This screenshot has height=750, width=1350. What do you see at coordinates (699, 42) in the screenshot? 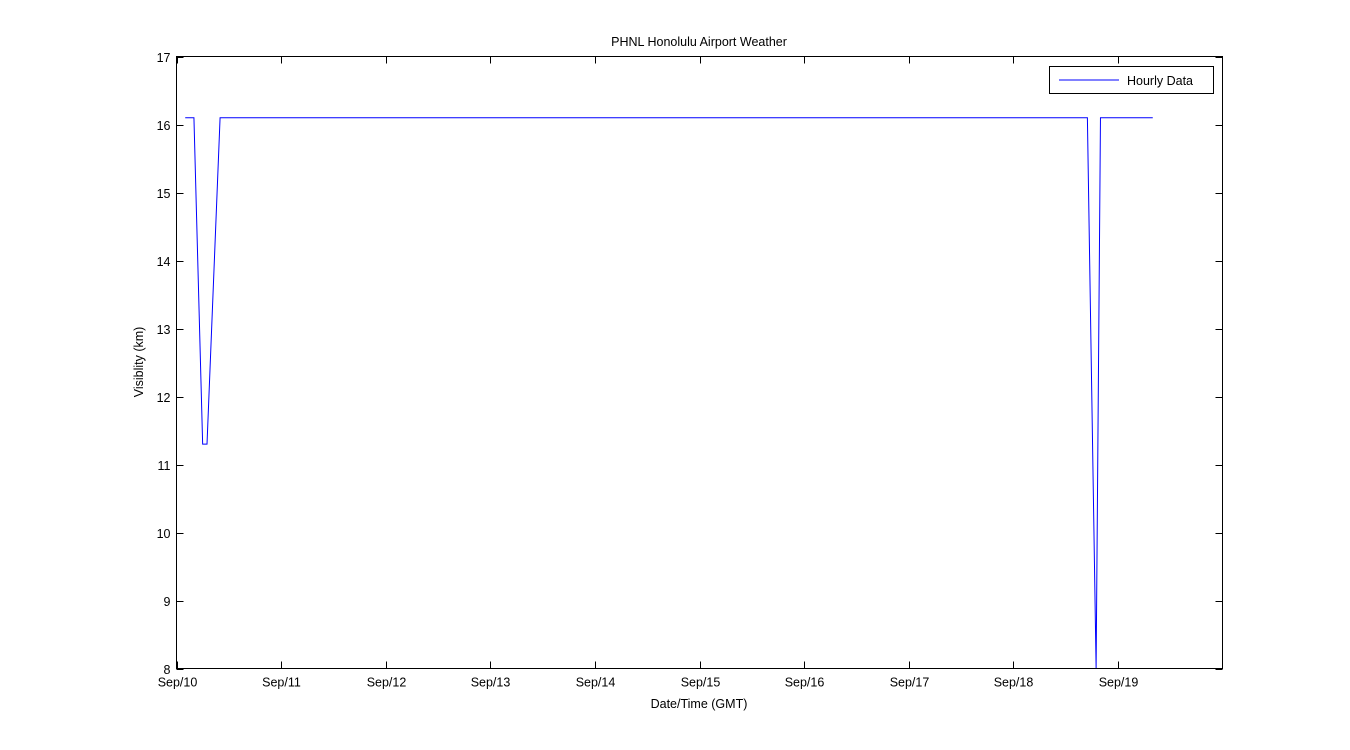
I see `chart-title: PHNL Honolulu Airport Weather` at bounding box center [699, 42].